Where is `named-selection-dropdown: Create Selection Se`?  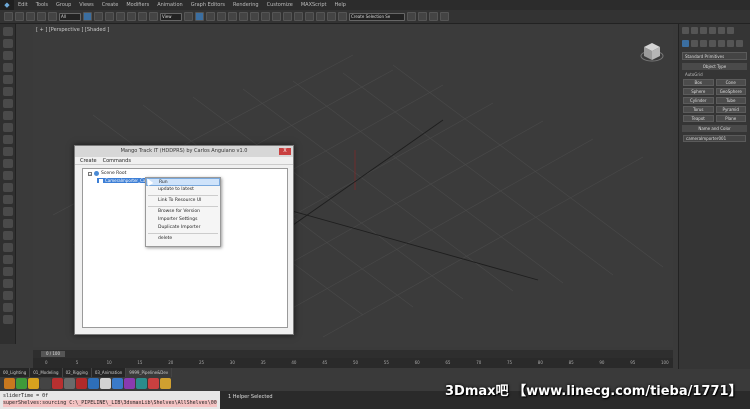 named-selection-dropdown: Create Selection Se is located at coordinates (377, 16).